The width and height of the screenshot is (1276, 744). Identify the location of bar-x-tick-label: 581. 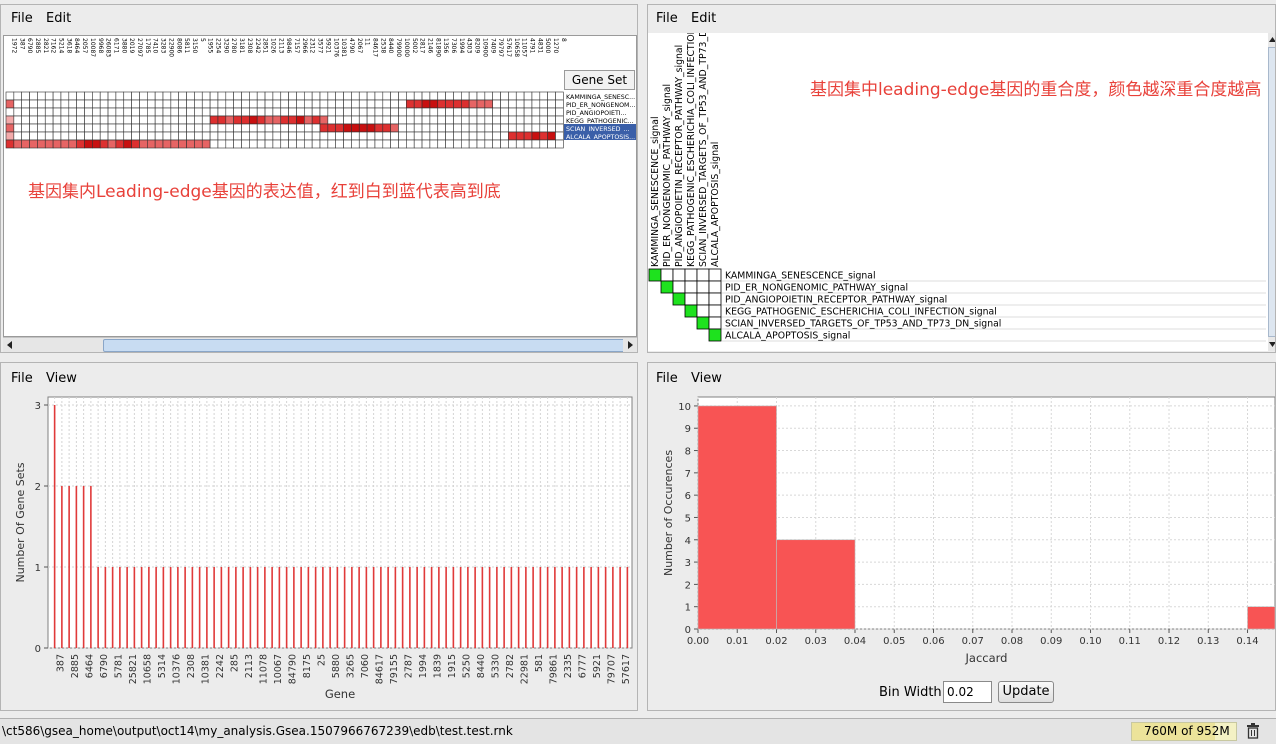
(539, 663).